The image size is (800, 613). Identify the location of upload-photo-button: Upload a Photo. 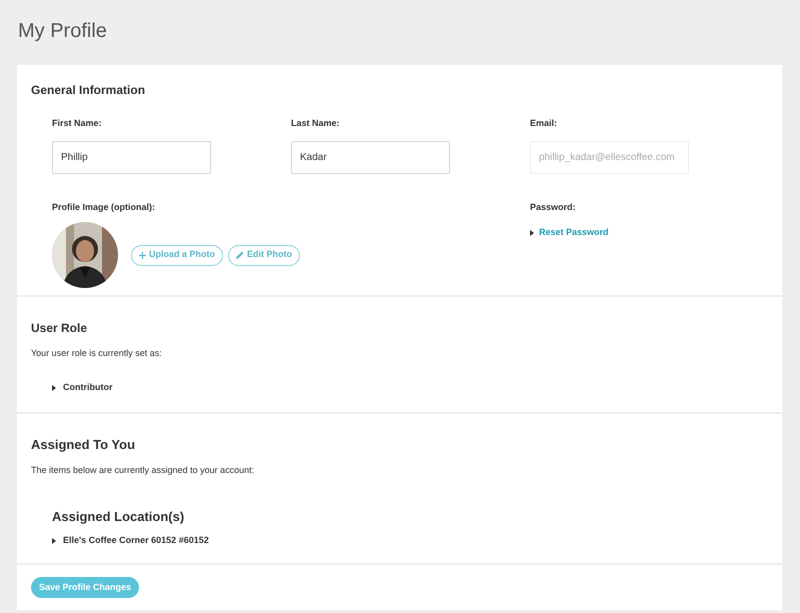
(177, 255).